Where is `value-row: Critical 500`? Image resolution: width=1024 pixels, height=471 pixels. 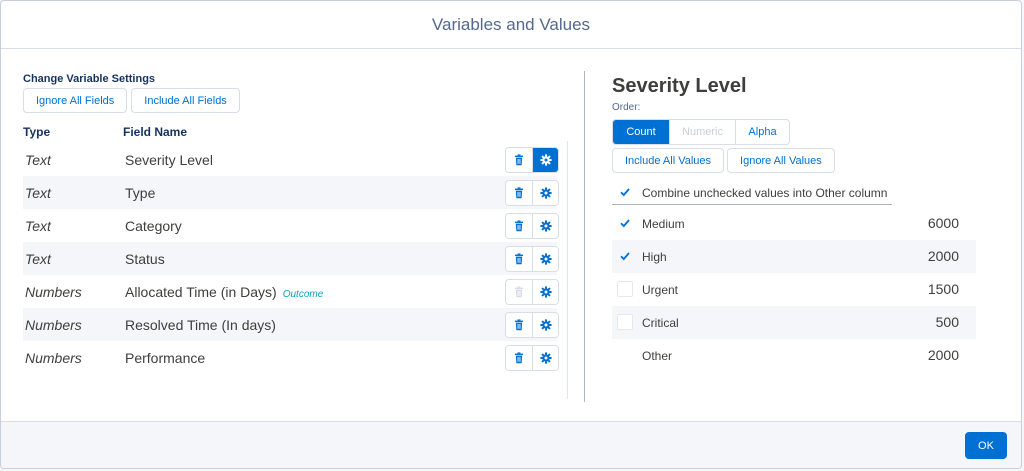
value-row: Critical 500 is located at coordinates (794, 322).